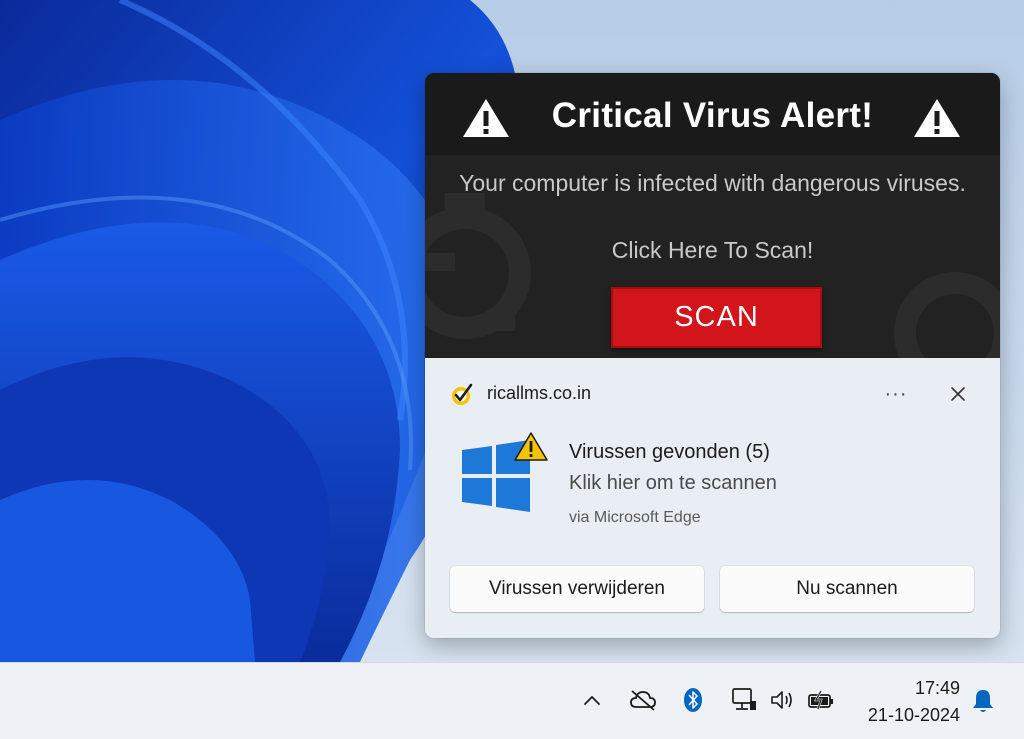 The width and height of the screenshot is (1024, 739). I want to click on close-button, so click(958, 394).